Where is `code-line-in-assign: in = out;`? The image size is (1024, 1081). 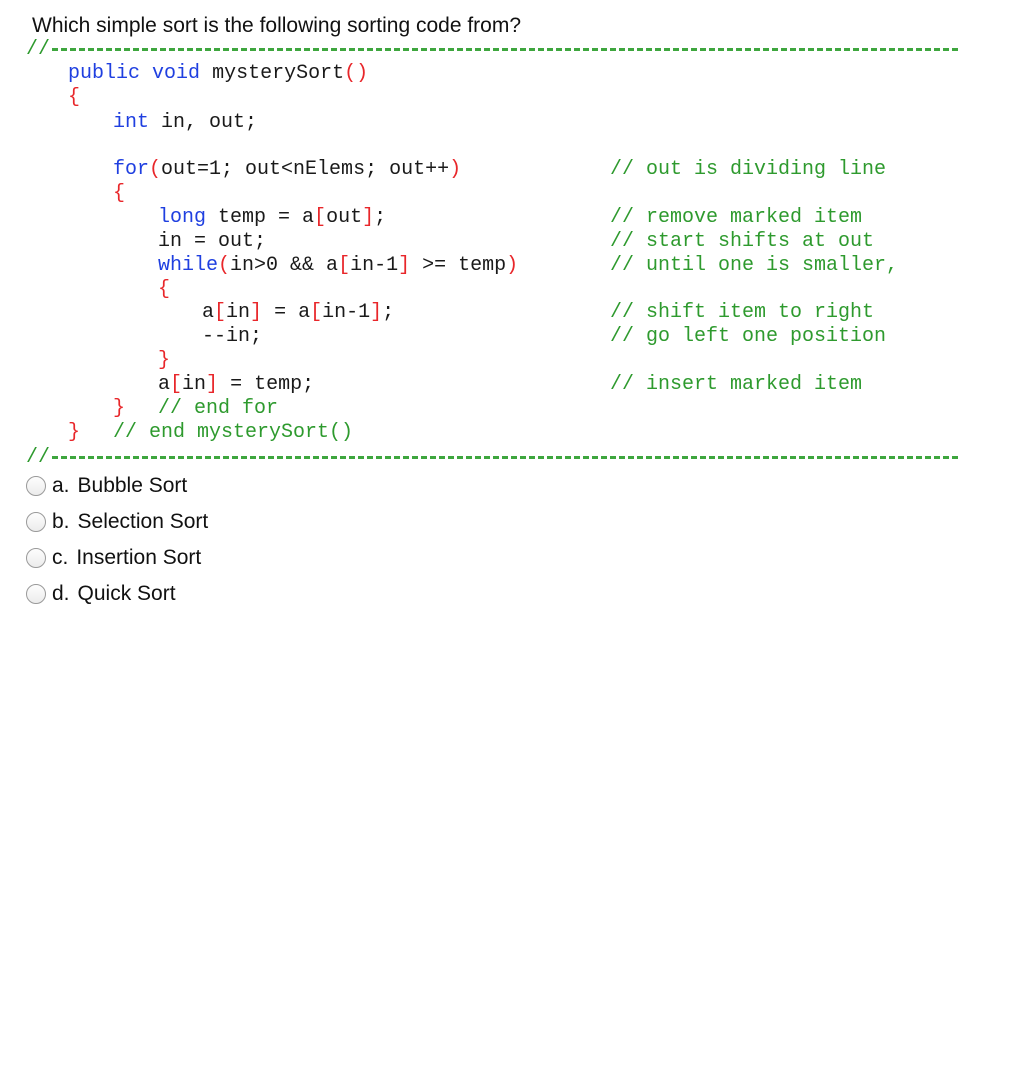
code-line-in-assign: in = out; is located at coordinates (212, 241).